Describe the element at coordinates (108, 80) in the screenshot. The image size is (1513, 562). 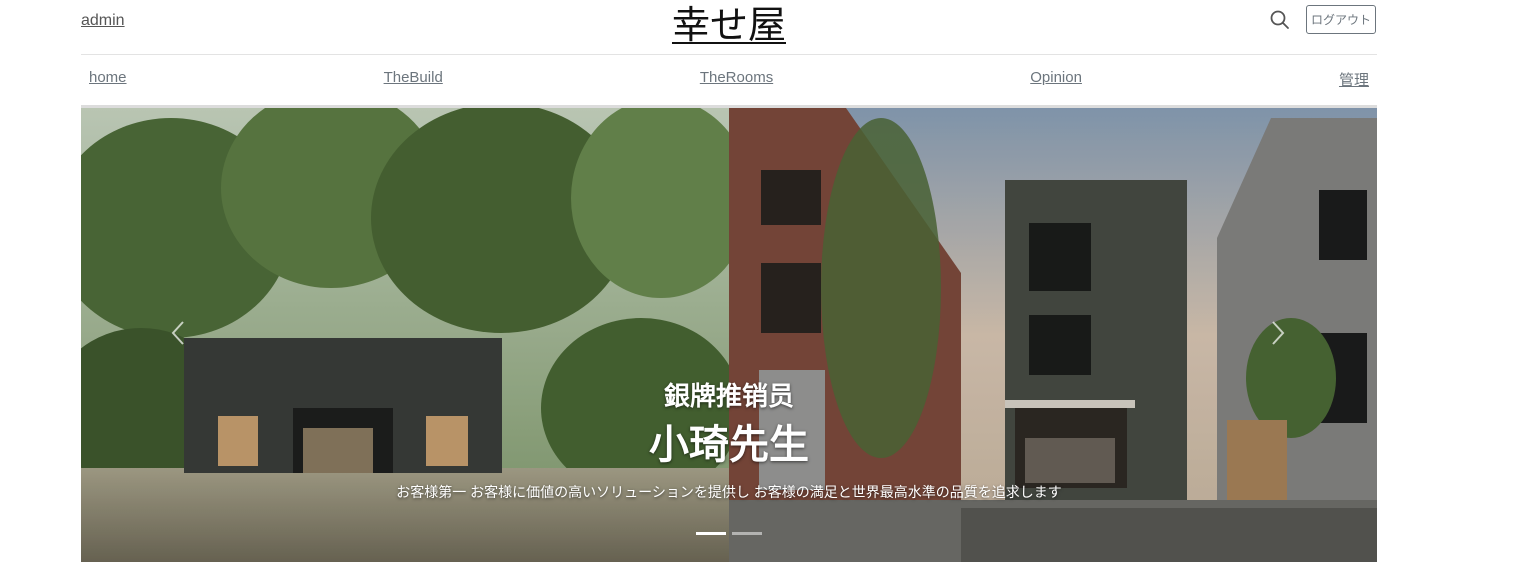
I see `nav-item-home: home` at that location.